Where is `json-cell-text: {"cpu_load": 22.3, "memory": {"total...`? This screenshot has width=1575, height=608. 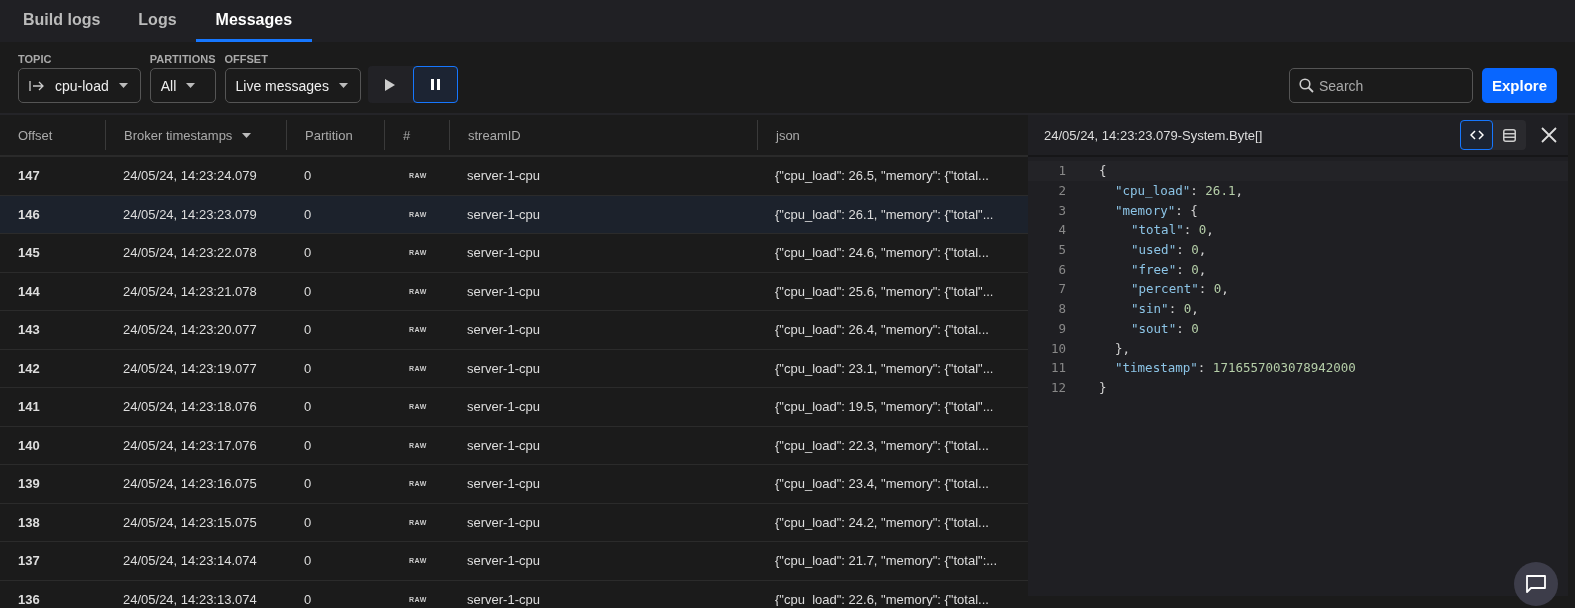
json-cell-text: {"cpu_load": 22.3, "memory": {"total... is located at coordinates (882, 445).